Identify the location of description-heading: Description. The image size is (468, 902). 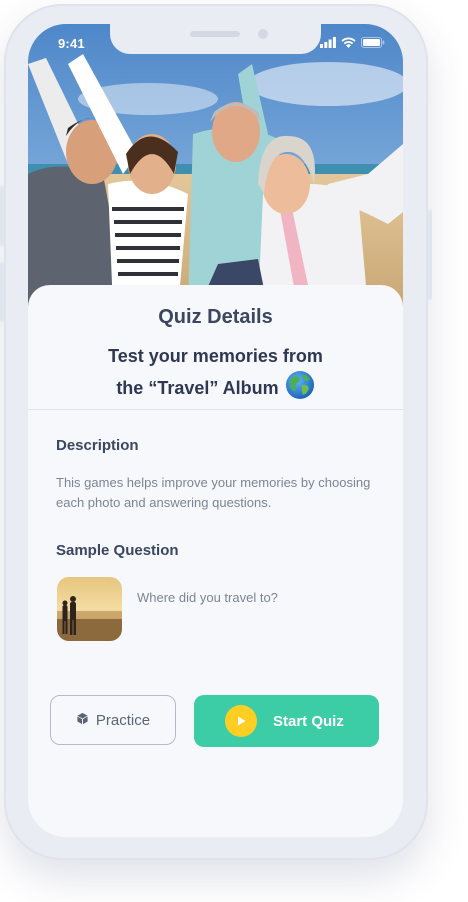
(97, 445).